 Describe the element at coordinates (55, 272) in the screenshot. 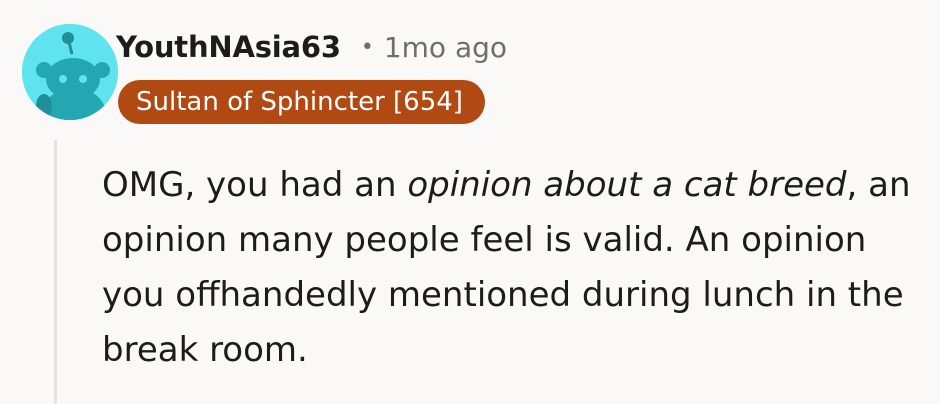

I see `thread-collapse-line` at that location.